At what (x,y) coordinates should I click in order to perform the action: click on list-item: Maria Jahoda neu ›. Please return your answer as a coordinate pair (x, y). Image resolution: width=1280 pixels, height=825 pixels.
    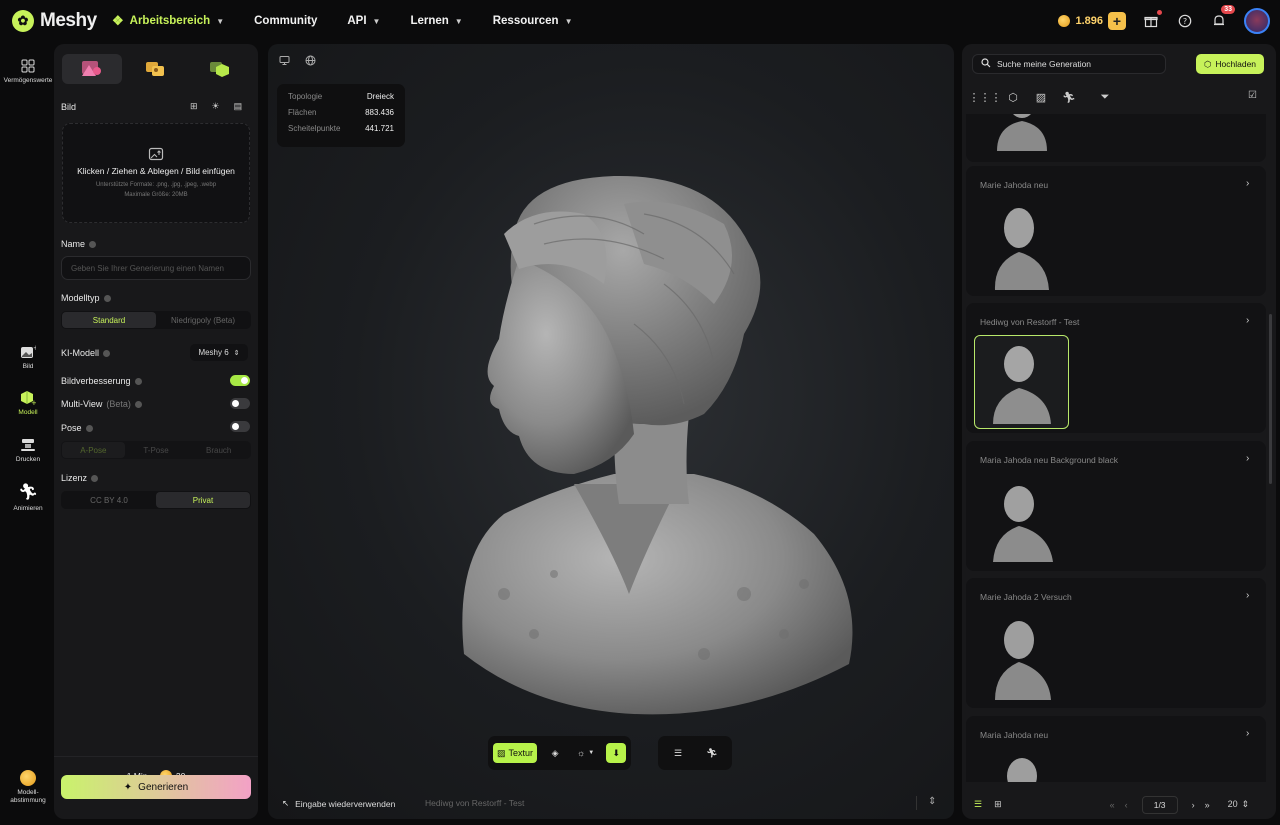
    Looking at the image, I should click on (1116, 749).